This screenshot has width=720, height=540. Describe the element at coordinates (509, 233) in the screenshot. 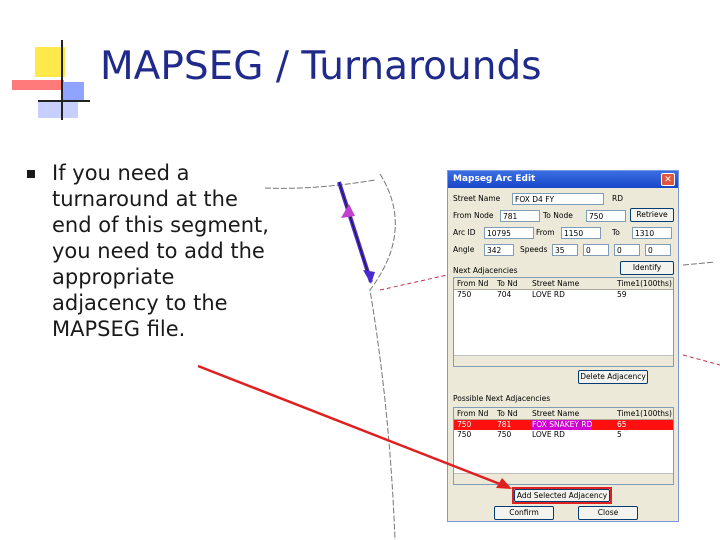

I see `arc-id-field: 10795` at that location.